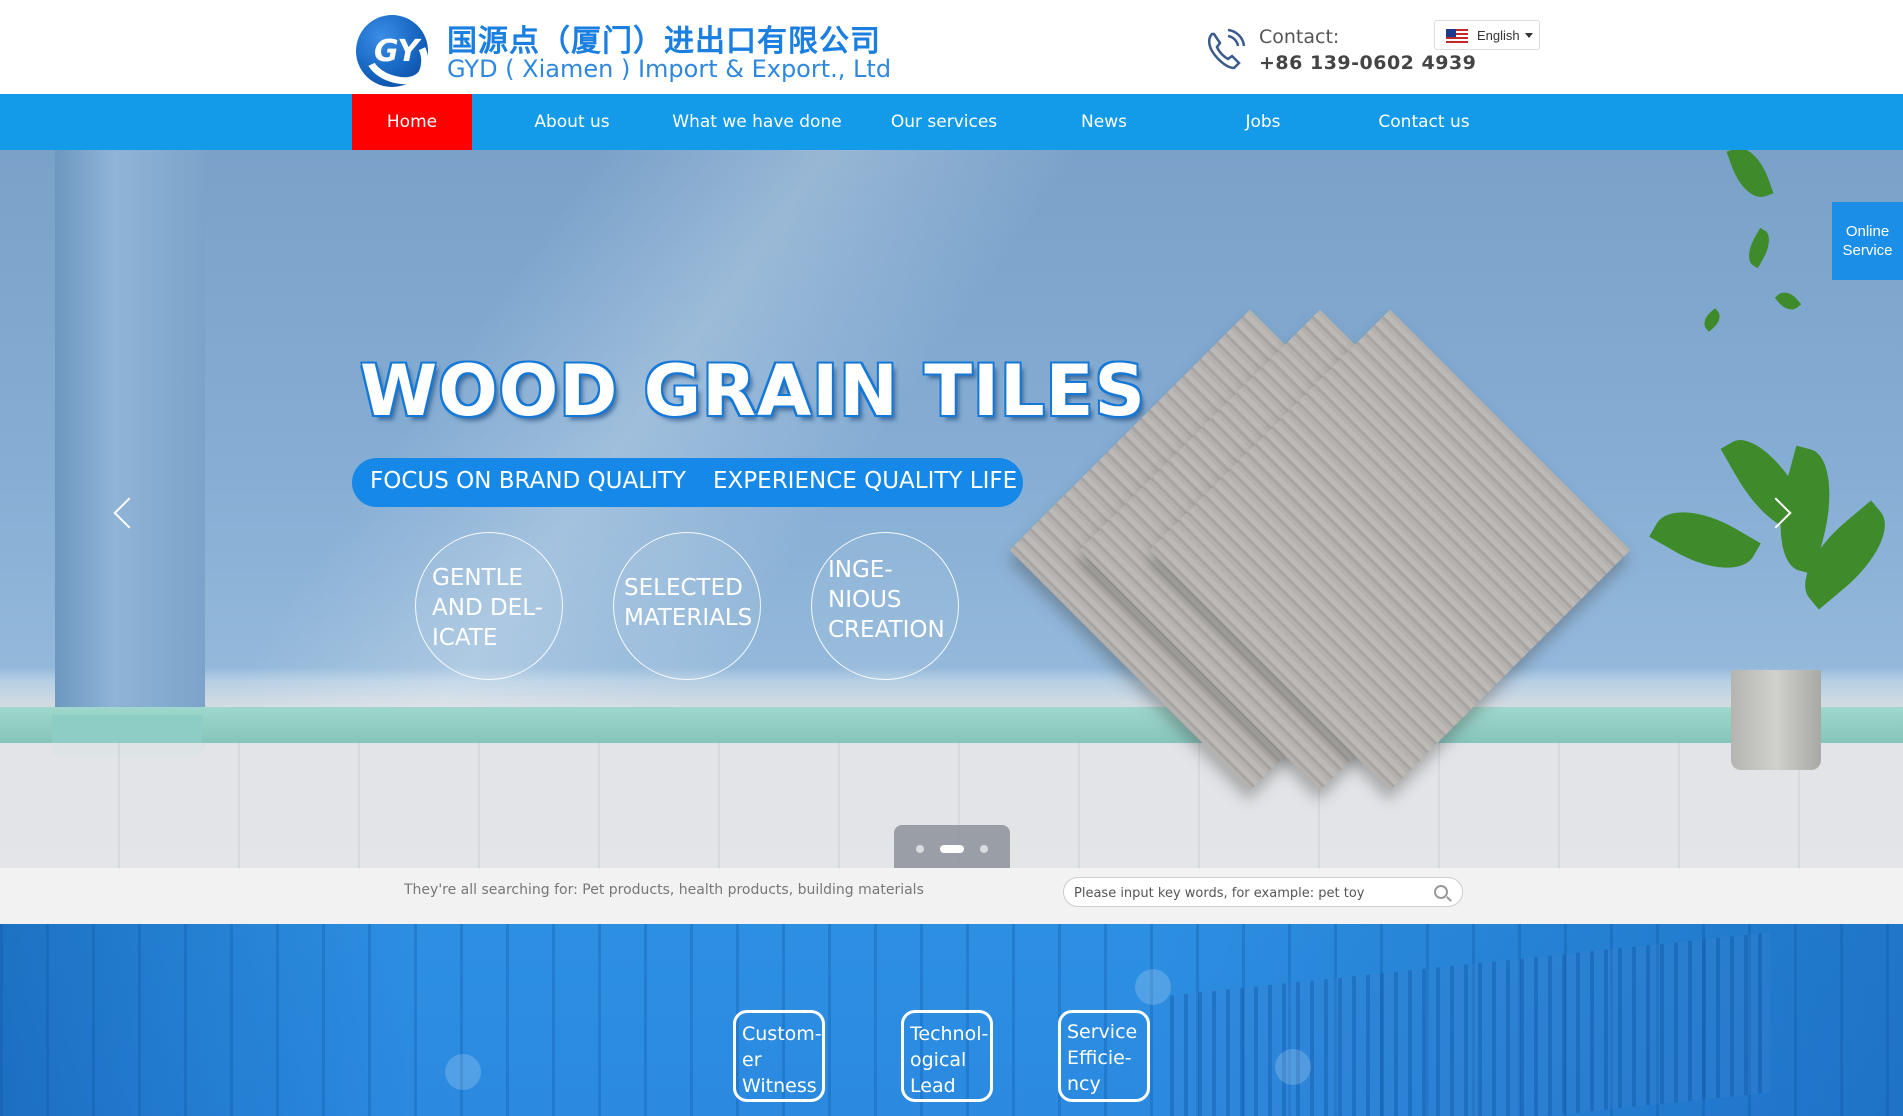  I want to click on feature-line: Technol-, so click(949, 1034).